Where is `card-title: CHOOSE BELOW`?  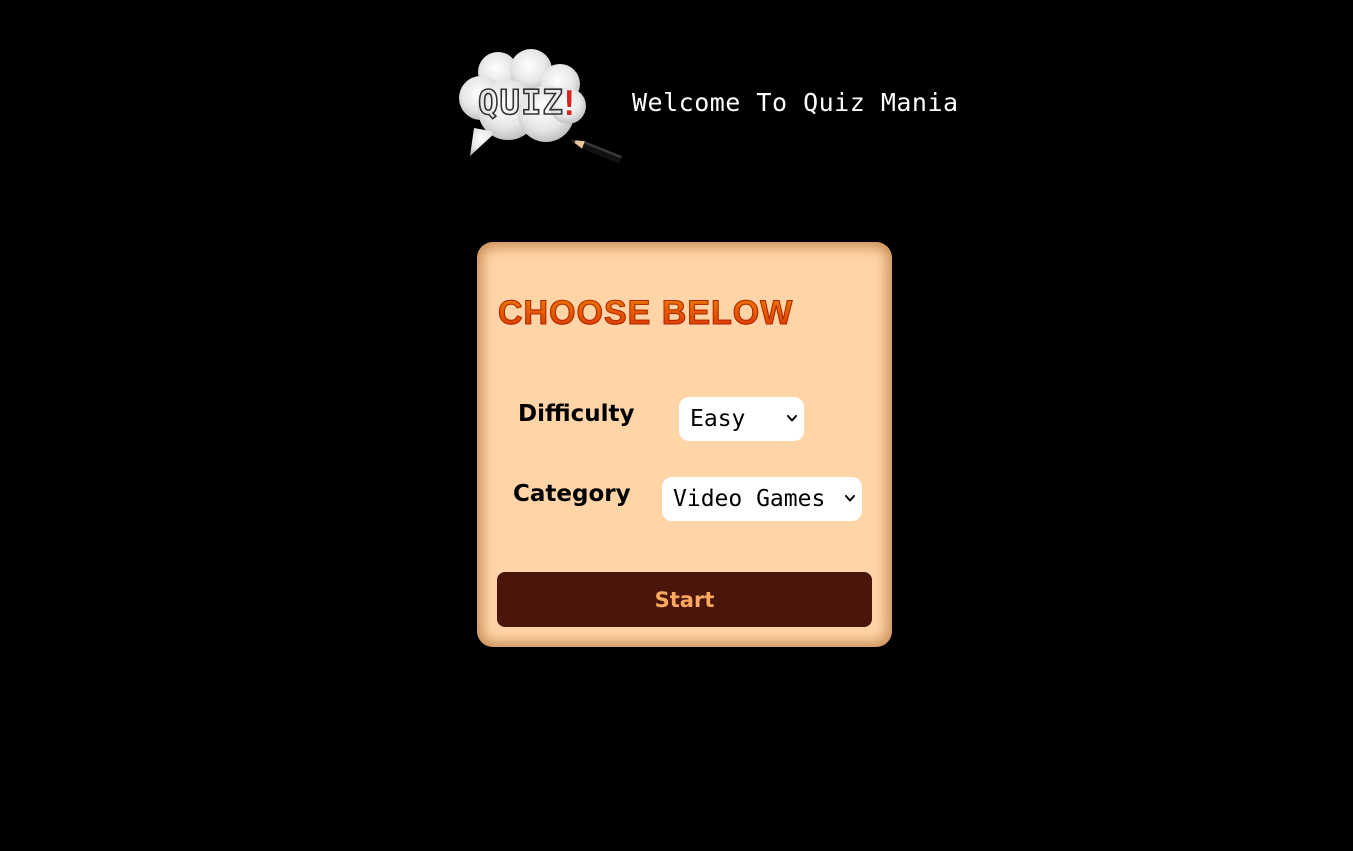 card-title: CHOOSE BELOW is located at coordinates (645, 313).